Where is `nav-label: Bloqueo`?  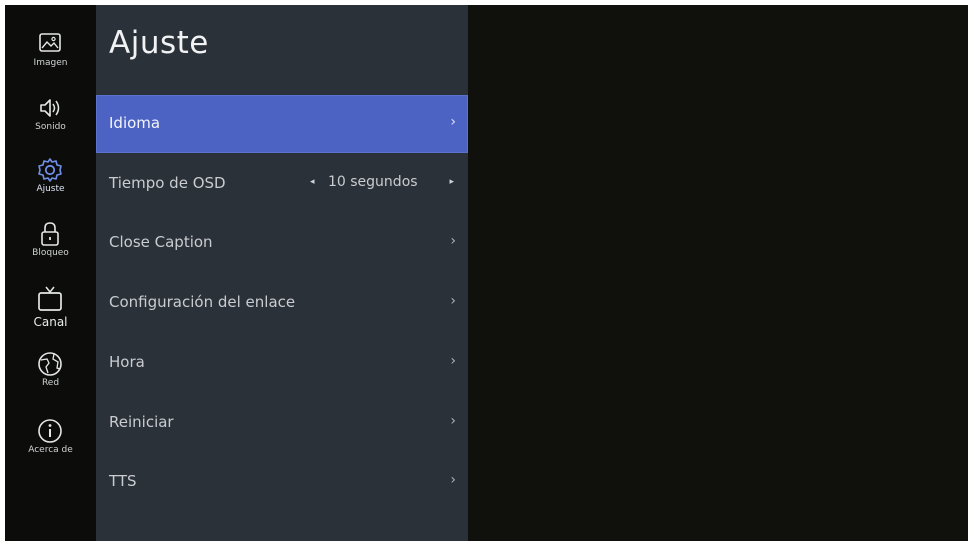
nav-label: Bloqueo is located at coordinates (50, 253).